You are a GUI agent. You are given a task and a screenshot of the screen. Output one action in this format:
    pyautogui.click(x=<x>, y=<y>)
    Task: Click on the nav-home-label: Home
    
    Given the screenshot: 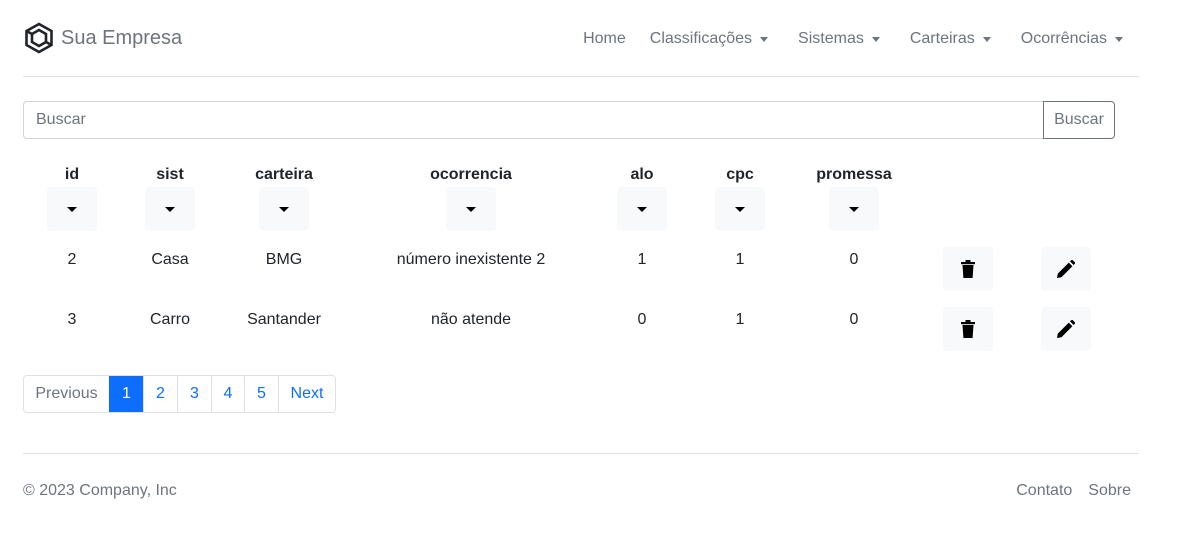 What is the action you would take?
    pyautogui.click(x=604, y=38)
    